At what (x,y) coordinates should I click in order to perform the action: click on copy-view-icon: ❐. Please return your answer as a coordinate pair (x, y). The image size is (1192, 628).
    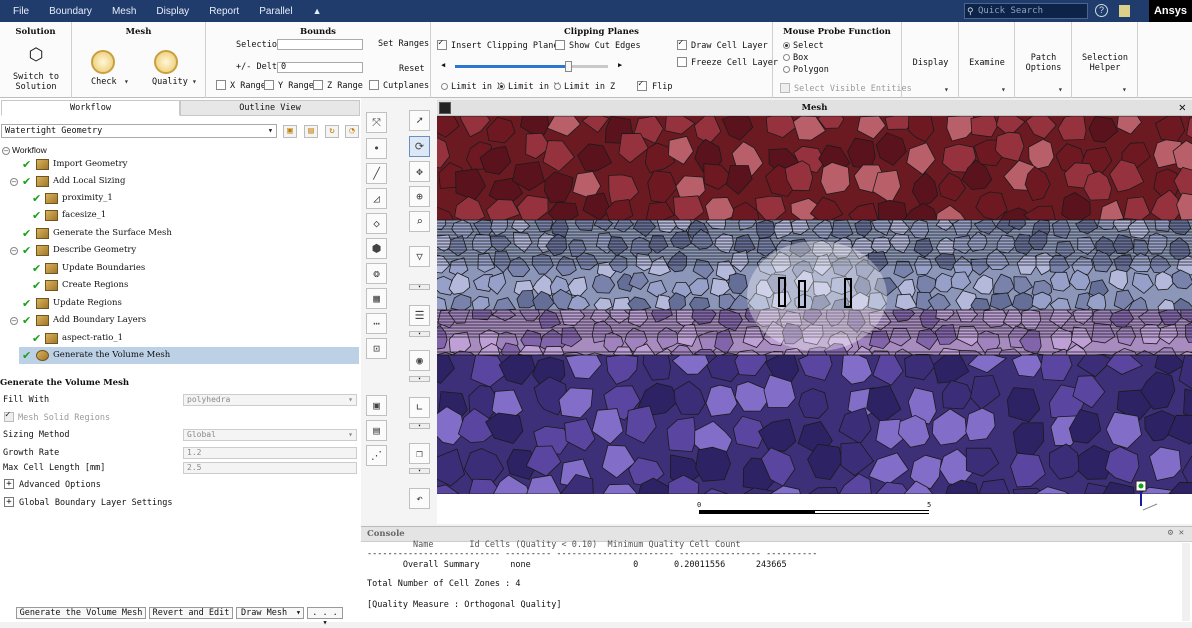
    Looking at the image, I should click on (419, 453).